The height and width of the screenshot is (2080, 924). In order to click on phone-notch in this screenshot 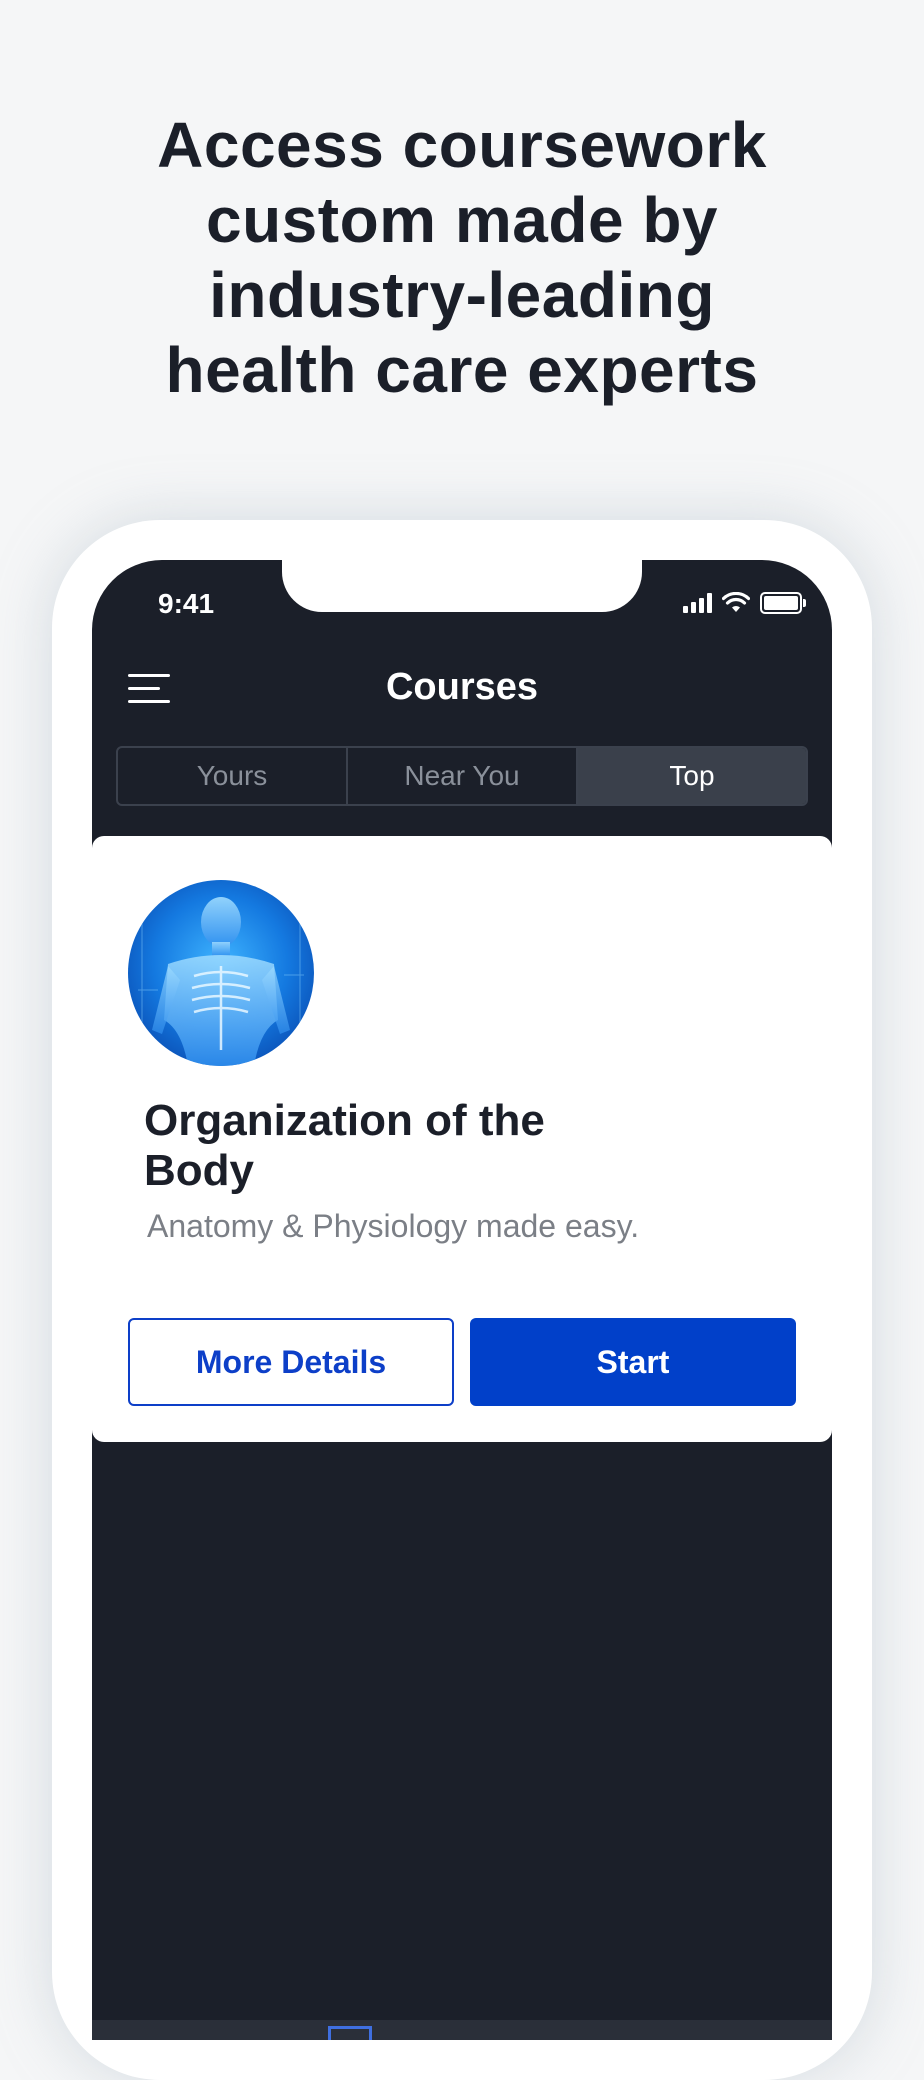, I will do `click(462, 586)`.